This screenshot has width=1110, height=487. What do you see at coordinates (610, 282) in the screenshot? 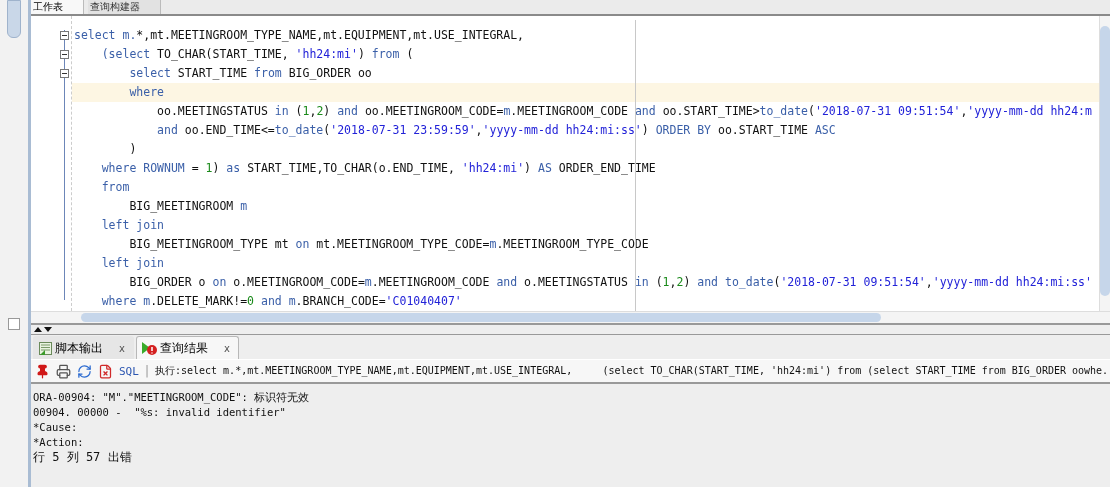
I see `code-line: BIG_ORDER o on o.MEETINGROOM_CODE=m.MEETINGROOM_CODE and o.MEETINGSTATUS in (1,2) and to_date('2018-07-31 09:51:54','yyyy-mm-dd hh24:mi:ss'` at bounding box center [610, 282].